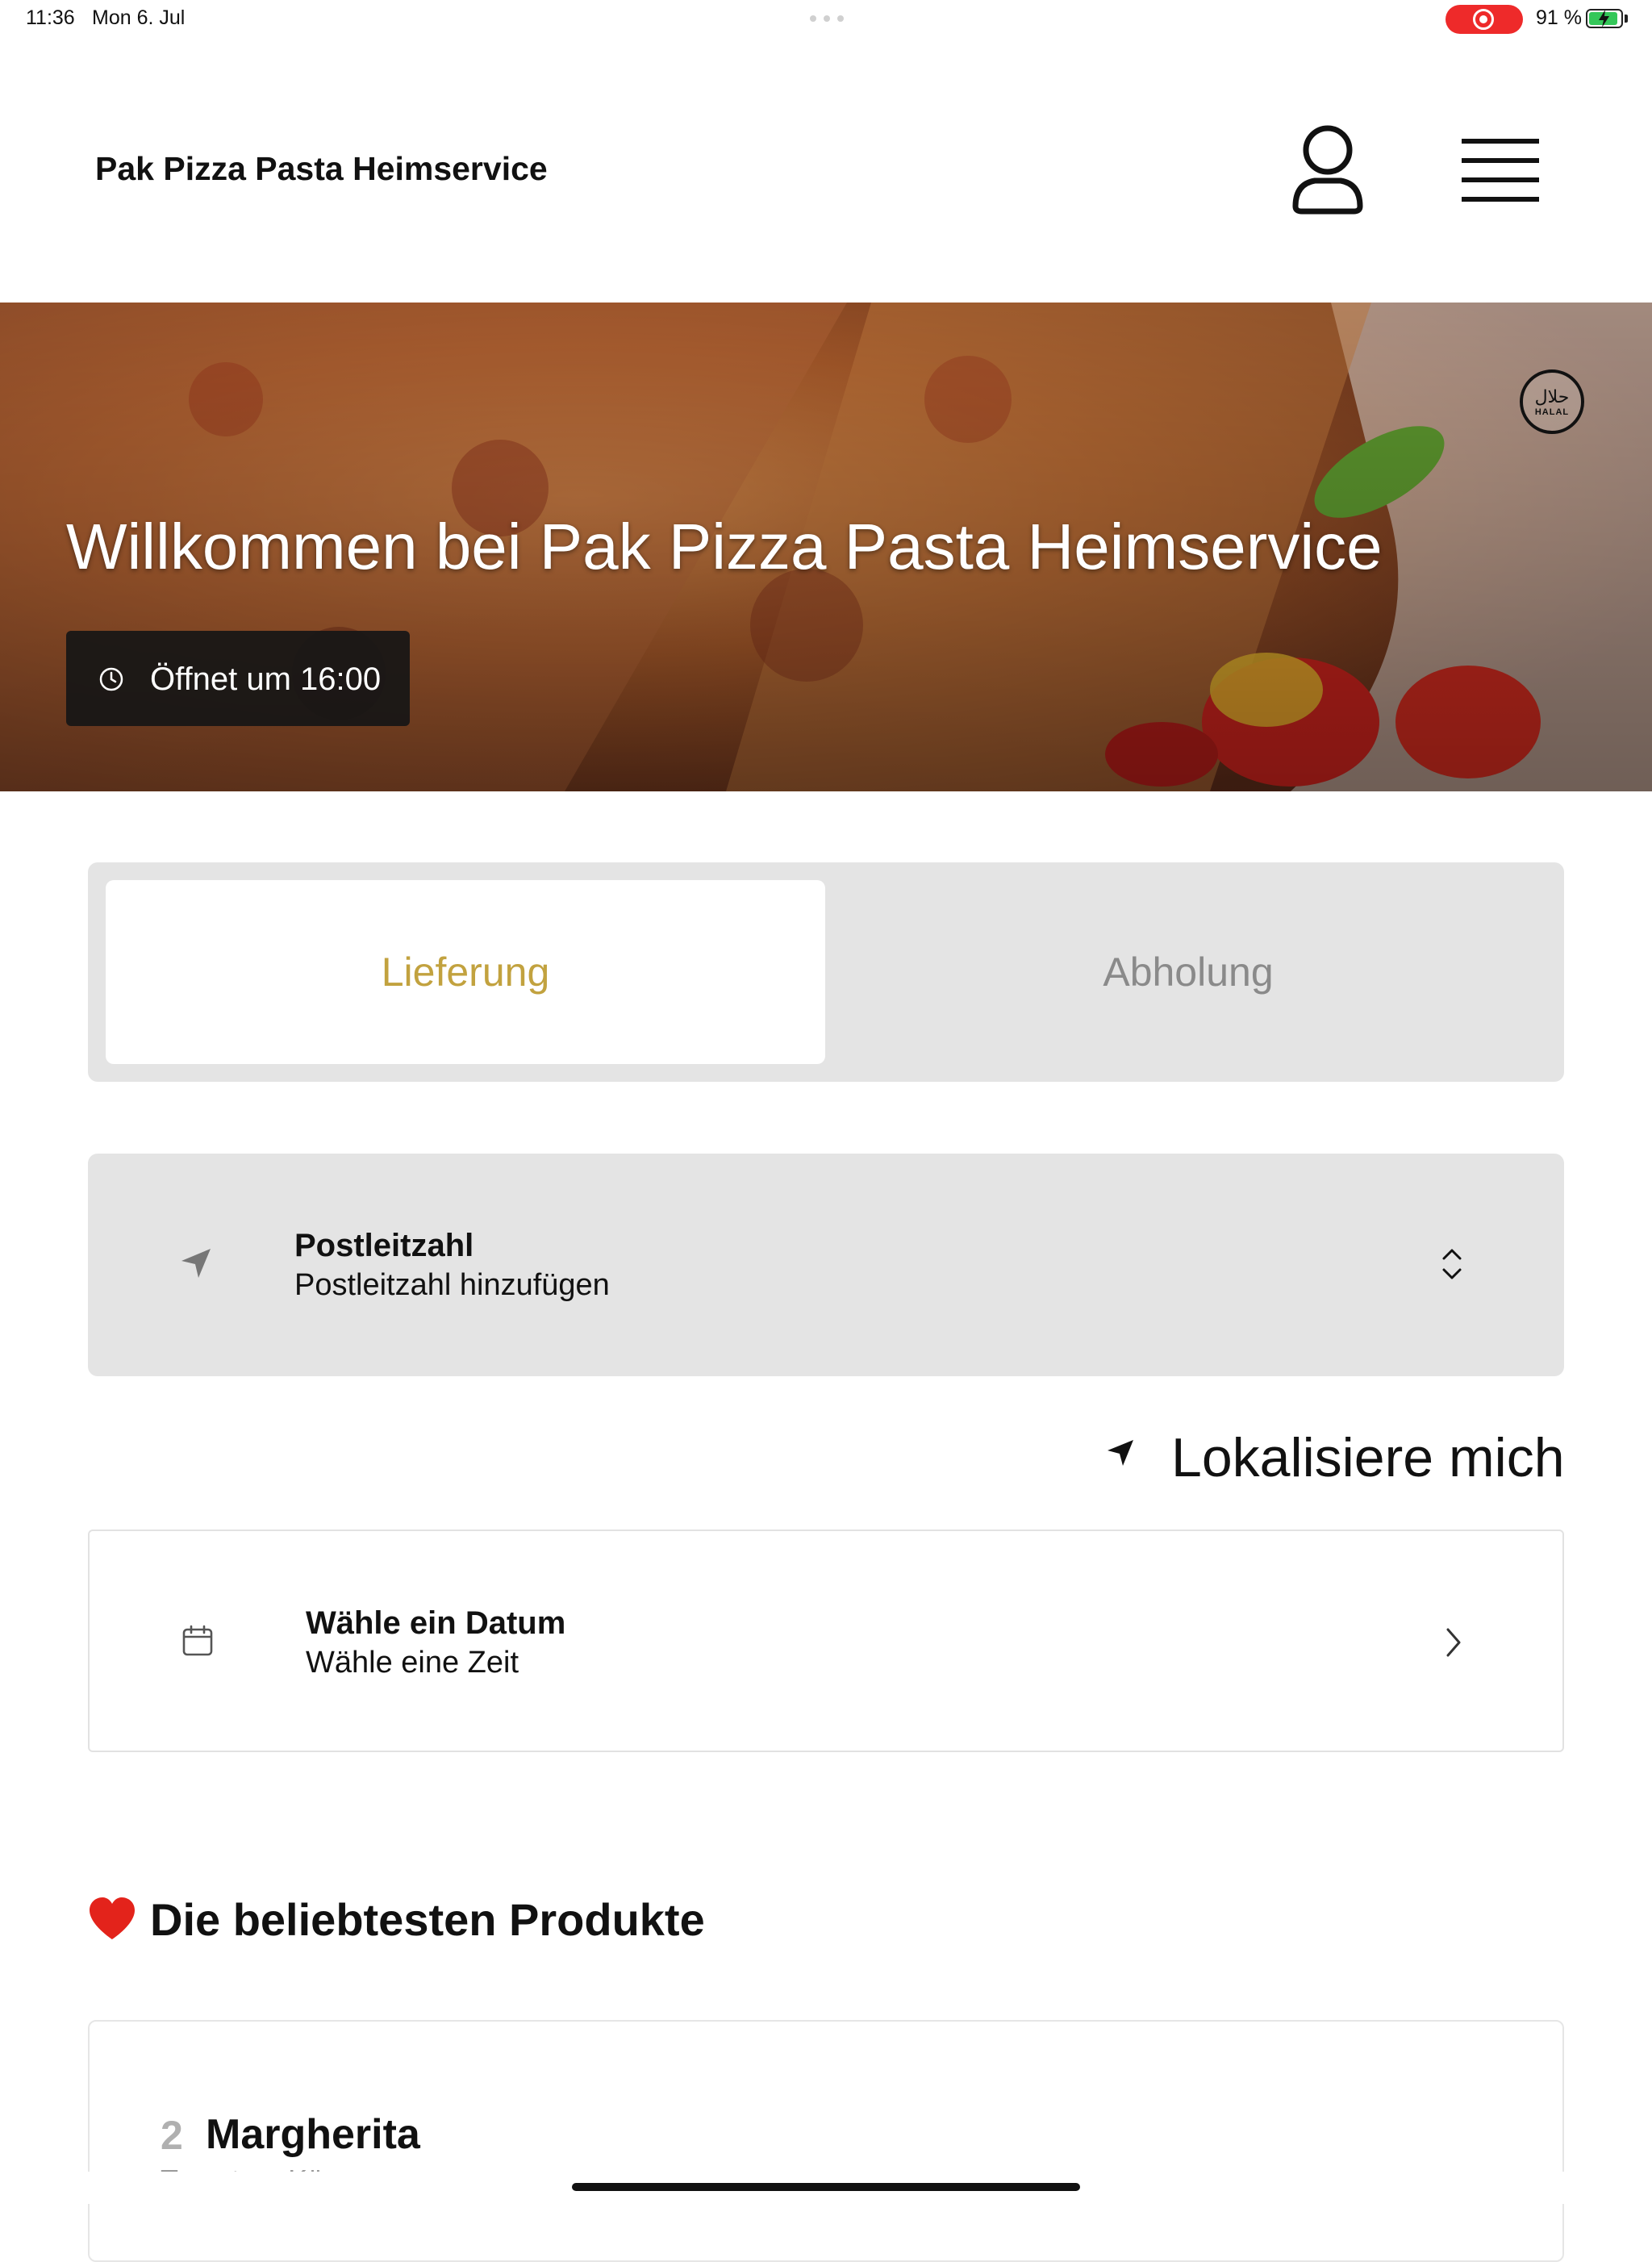  I want to click on home-indicator, so click(826, 2187).